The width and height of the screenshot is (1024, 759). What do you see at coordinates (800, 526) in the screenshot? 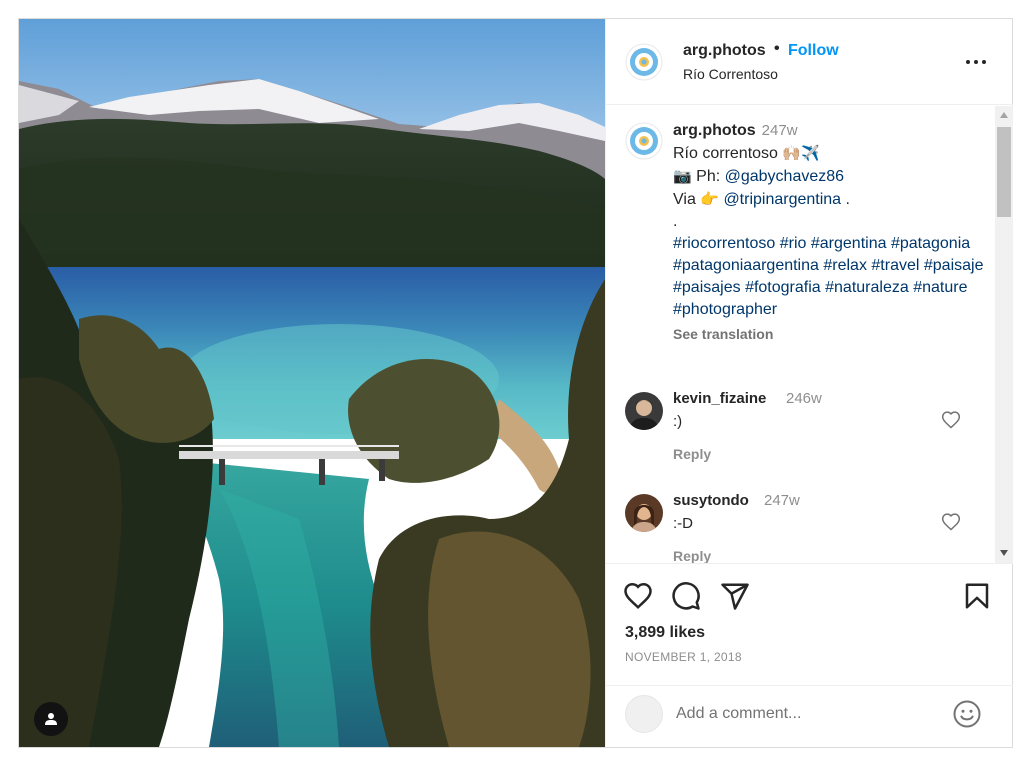
I see `comment-item: susytondo 247w :-D Reply` at bounding box center [800, 526].